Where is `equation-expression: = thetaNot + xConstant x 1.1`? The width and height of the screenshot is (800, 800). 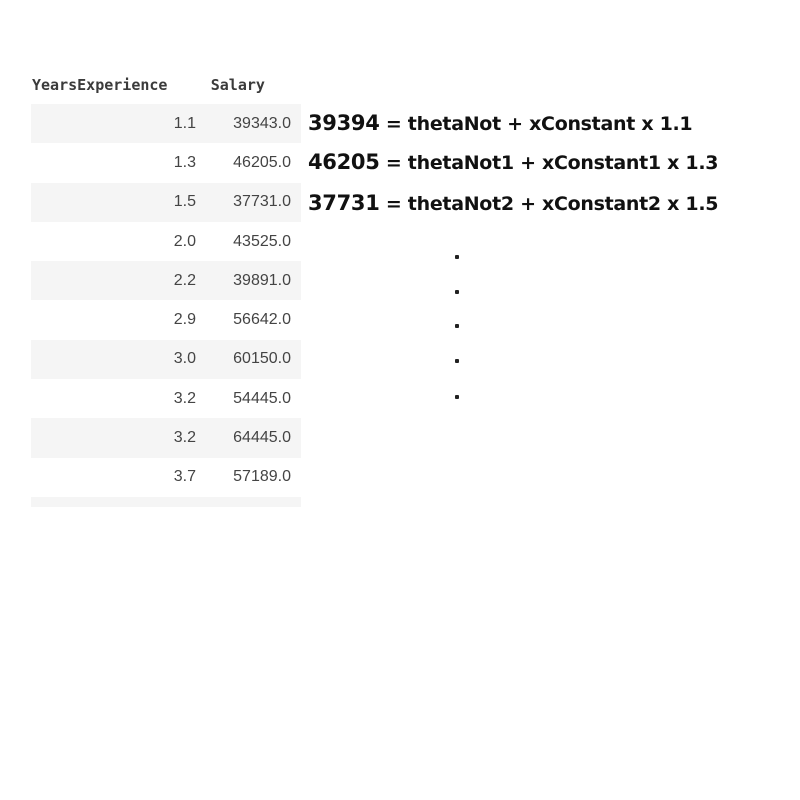 equation-expression: = thetaNot + xConstant x 1.1 is located at coordinates (536, 124).